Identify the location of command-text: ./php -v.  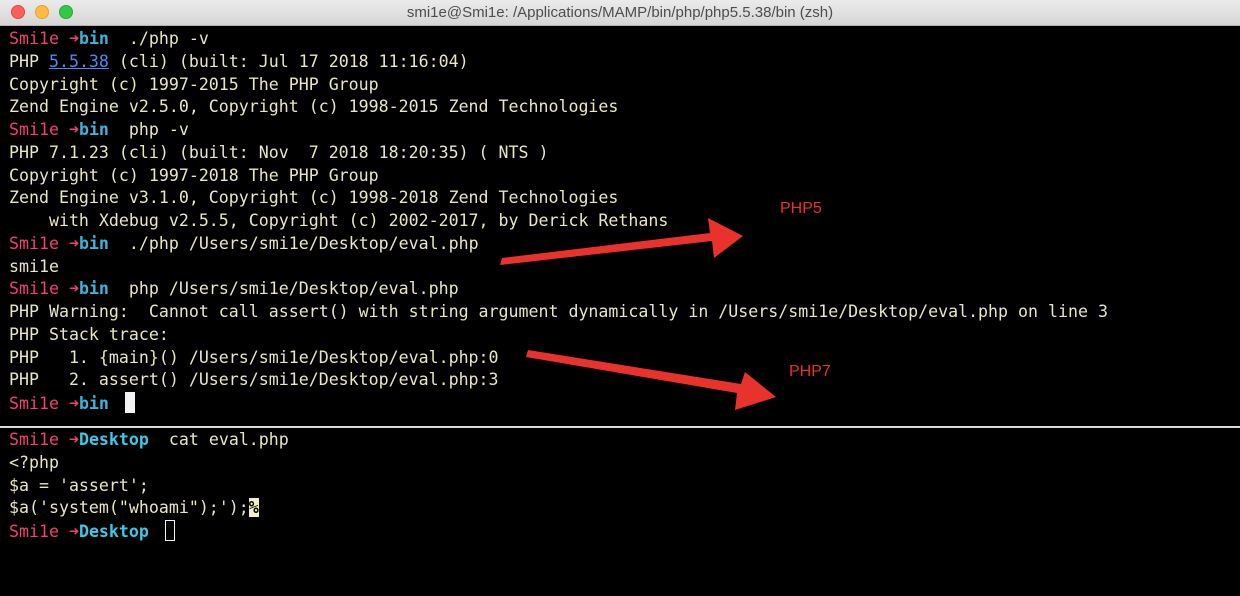
(163, 38).